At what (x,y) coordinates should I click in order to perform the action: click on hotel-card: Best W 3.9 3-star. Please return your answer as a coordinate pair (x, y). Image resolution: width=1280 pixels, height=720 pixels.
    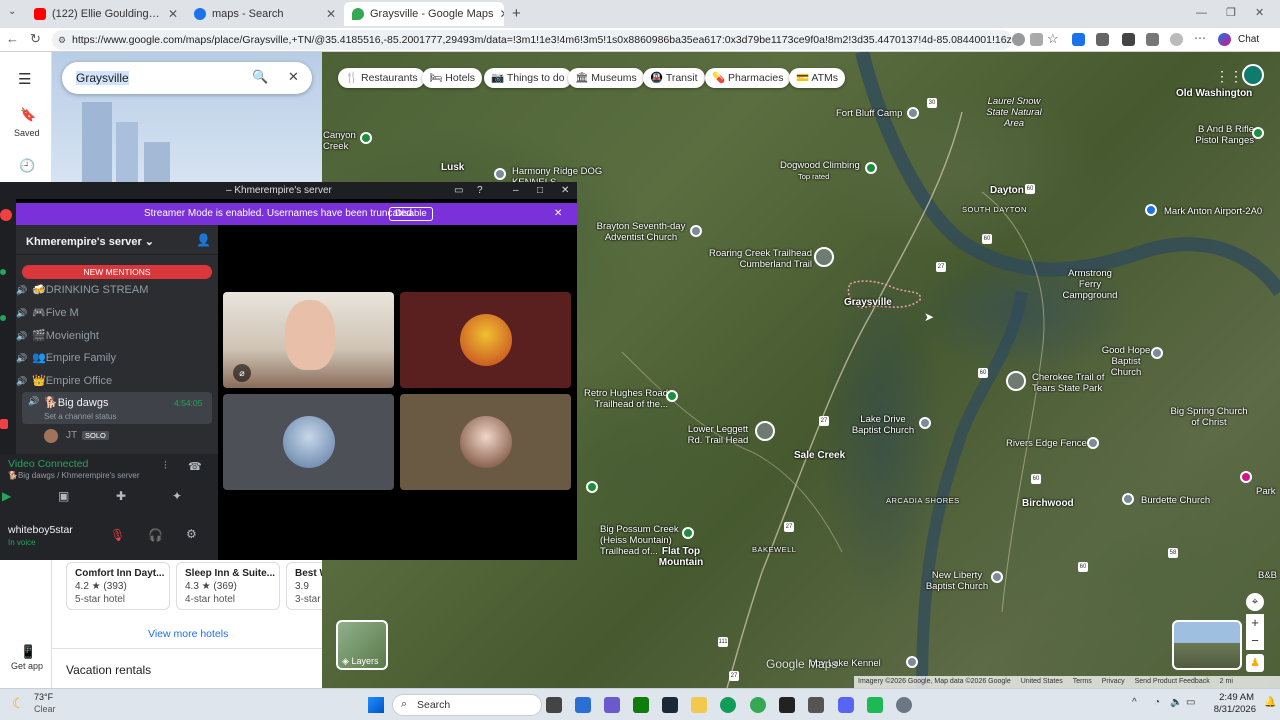
    Looking at the image, I should click on (304, 586).